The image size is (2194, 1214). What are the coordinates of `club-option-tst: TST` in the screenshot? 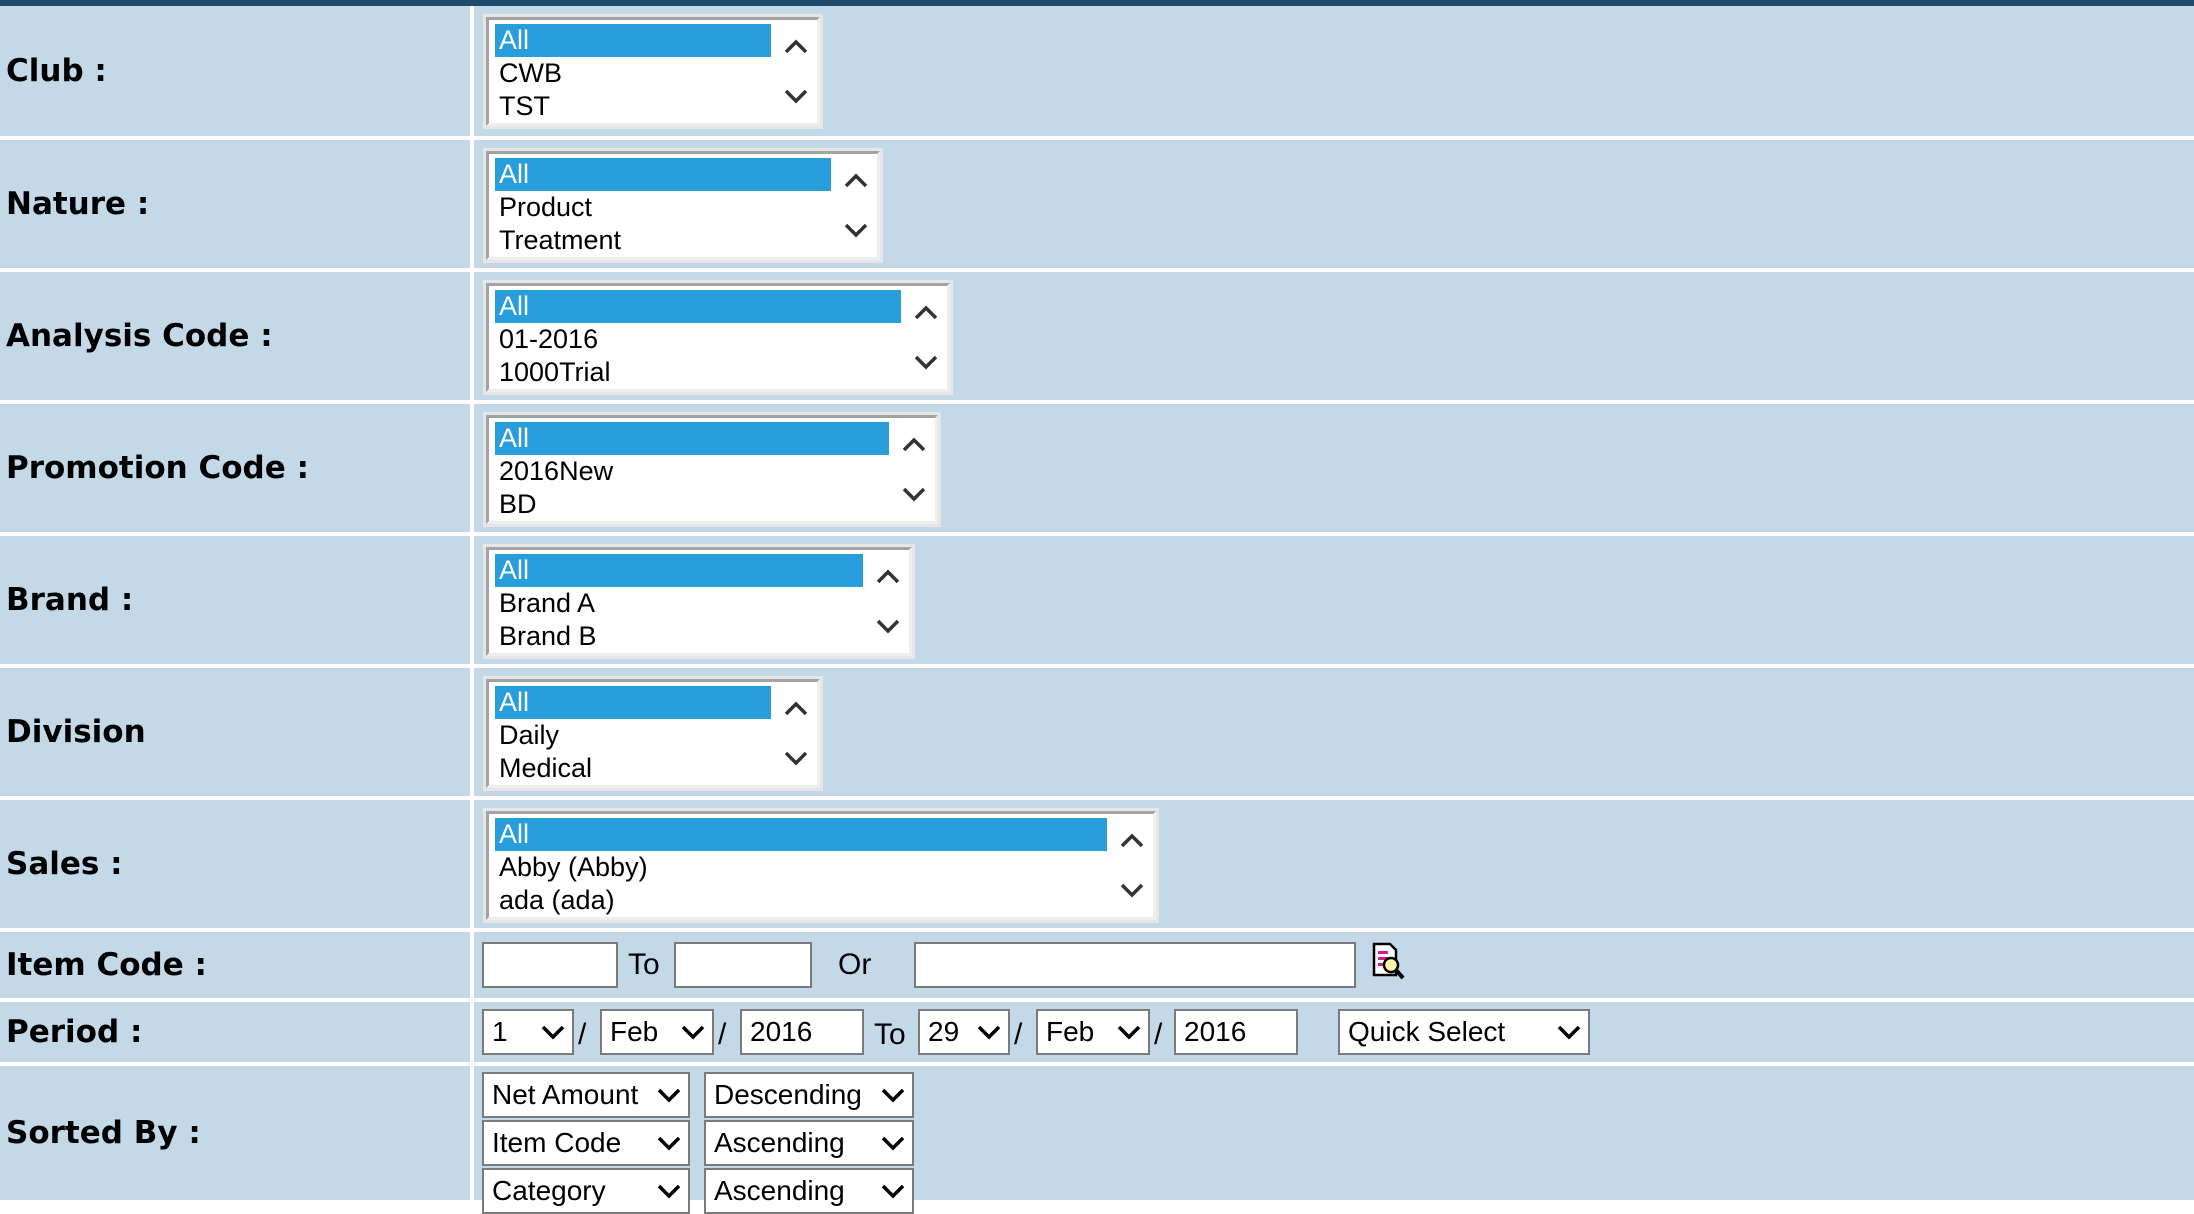 It's located at (633, 106).